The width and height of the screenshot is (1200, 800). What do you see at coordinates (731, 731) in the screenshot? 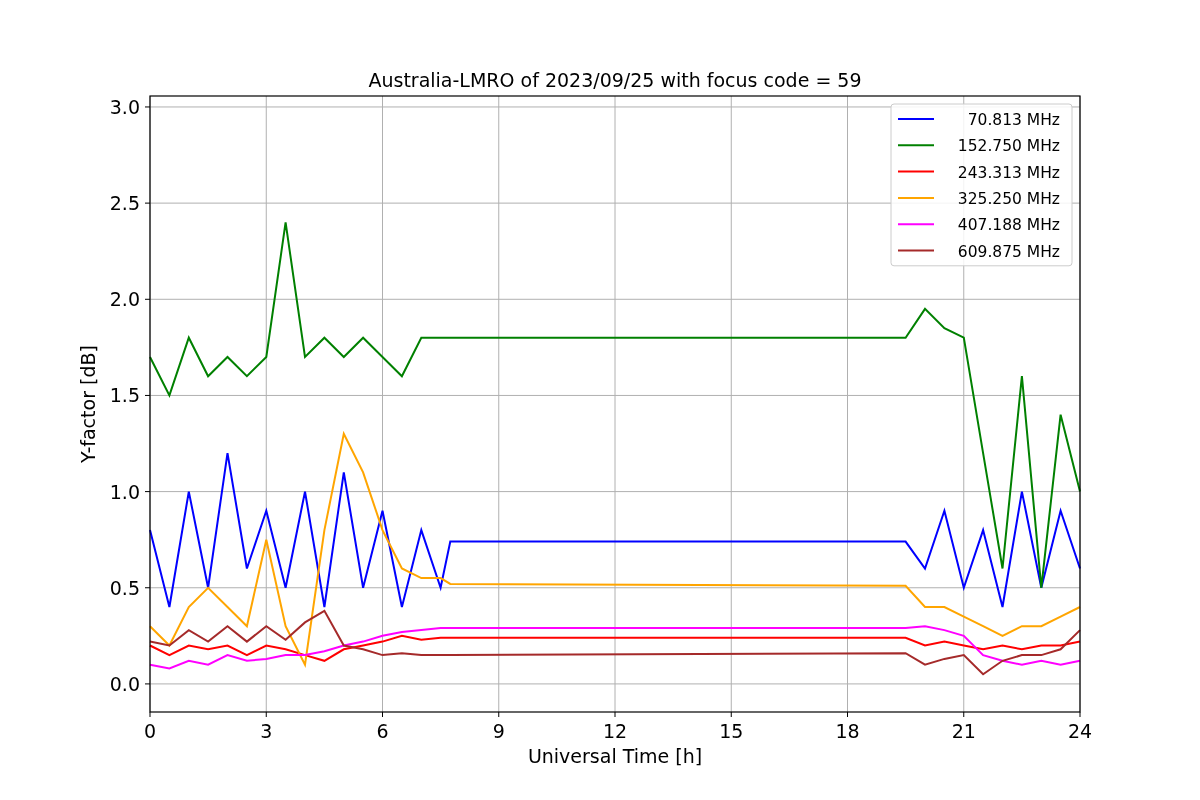
I see `x-tick-label: 15` at bounding box center [731, 731].